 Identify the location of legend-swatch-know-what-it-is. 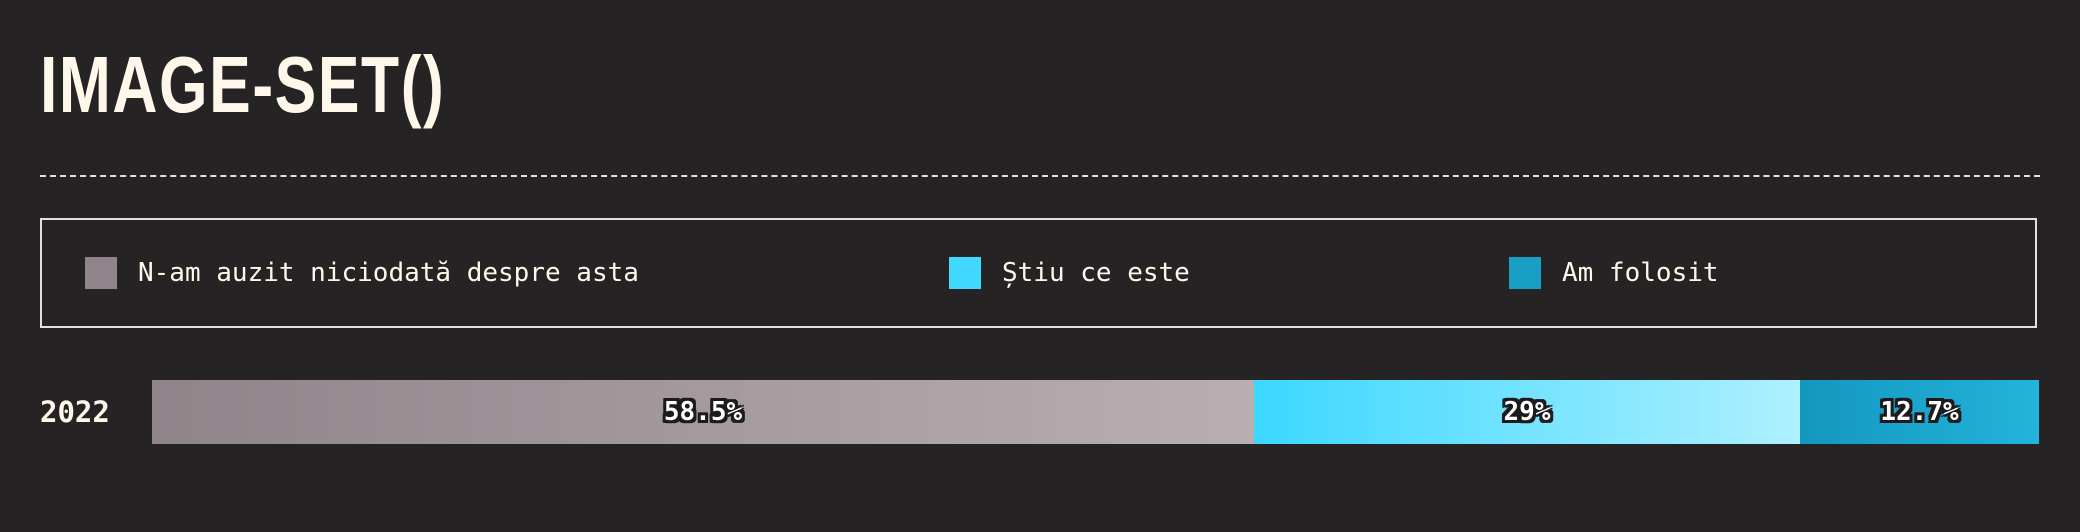
(965, 273).